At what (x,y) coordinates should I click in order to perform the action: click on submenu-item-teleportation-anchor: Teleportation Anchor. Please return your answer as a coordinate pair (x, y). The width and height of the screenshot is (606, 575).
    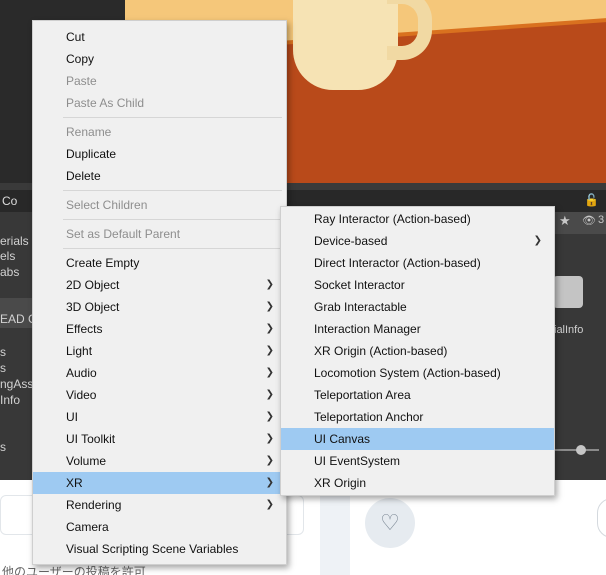
    Looking at the image, I should click on (417, 417).